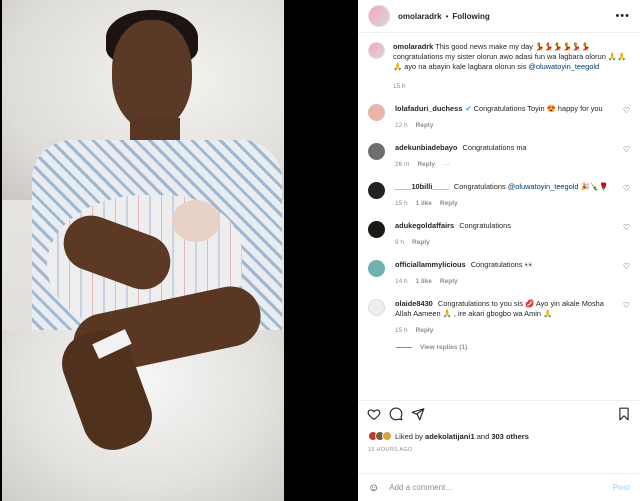 The image size is (640, 501). Describe the element at coordinates (538, 108) in the screenshot. I see `comment-text: Congratulations Toyin 😍 happy for you` at that location.